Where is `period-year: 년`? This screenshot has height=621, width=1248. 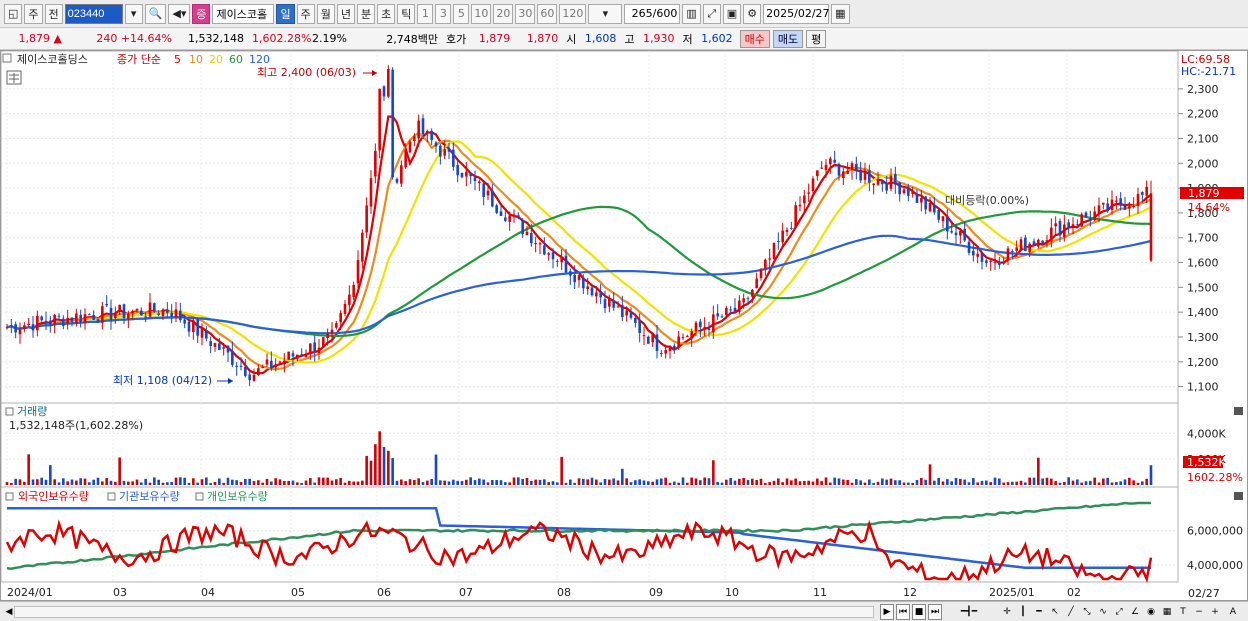 period-year: 년 is located at coordinates (345, 13).